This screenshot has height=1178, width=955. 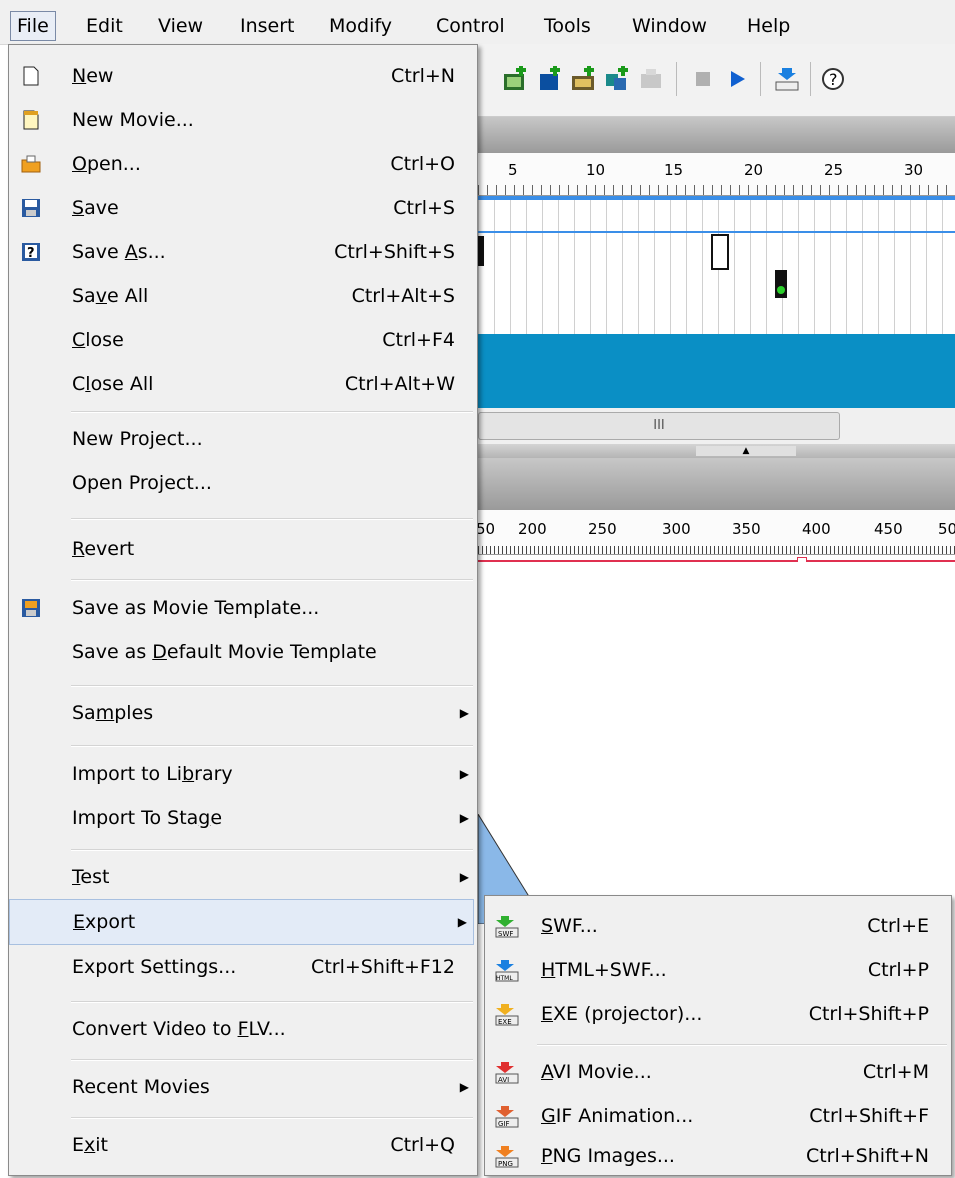 I want to click on svg-text: EXE, so click(x=505, y=1022).